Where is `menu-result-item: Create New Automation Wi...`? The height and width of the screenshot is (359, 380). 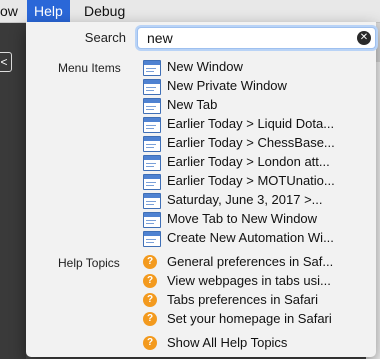 menu-result-item: Create New Automation Wi... is located at coordinates (257, 238).